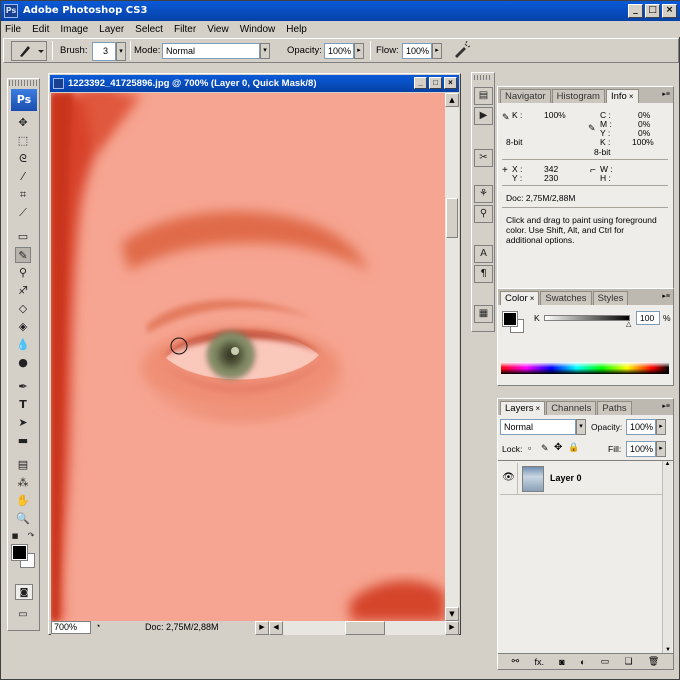 This screenshot has height=680, width=680. Describe the element at coordinates (566, 478) in the screenshot. I see `layer-name: Layer 0` at that location.